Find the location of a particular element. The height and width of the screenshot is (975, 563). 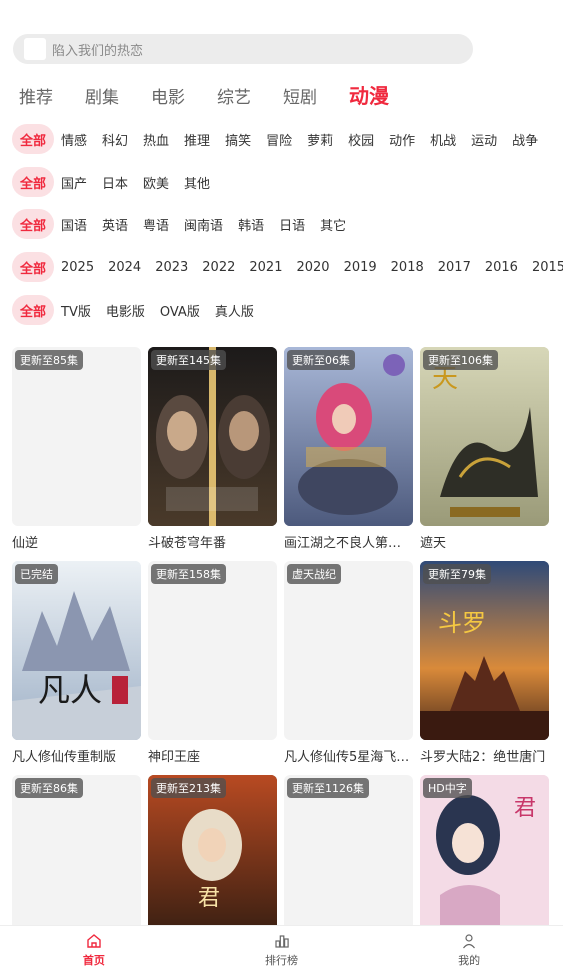

filter-option: 2019 is located at coordinates (360, 267).